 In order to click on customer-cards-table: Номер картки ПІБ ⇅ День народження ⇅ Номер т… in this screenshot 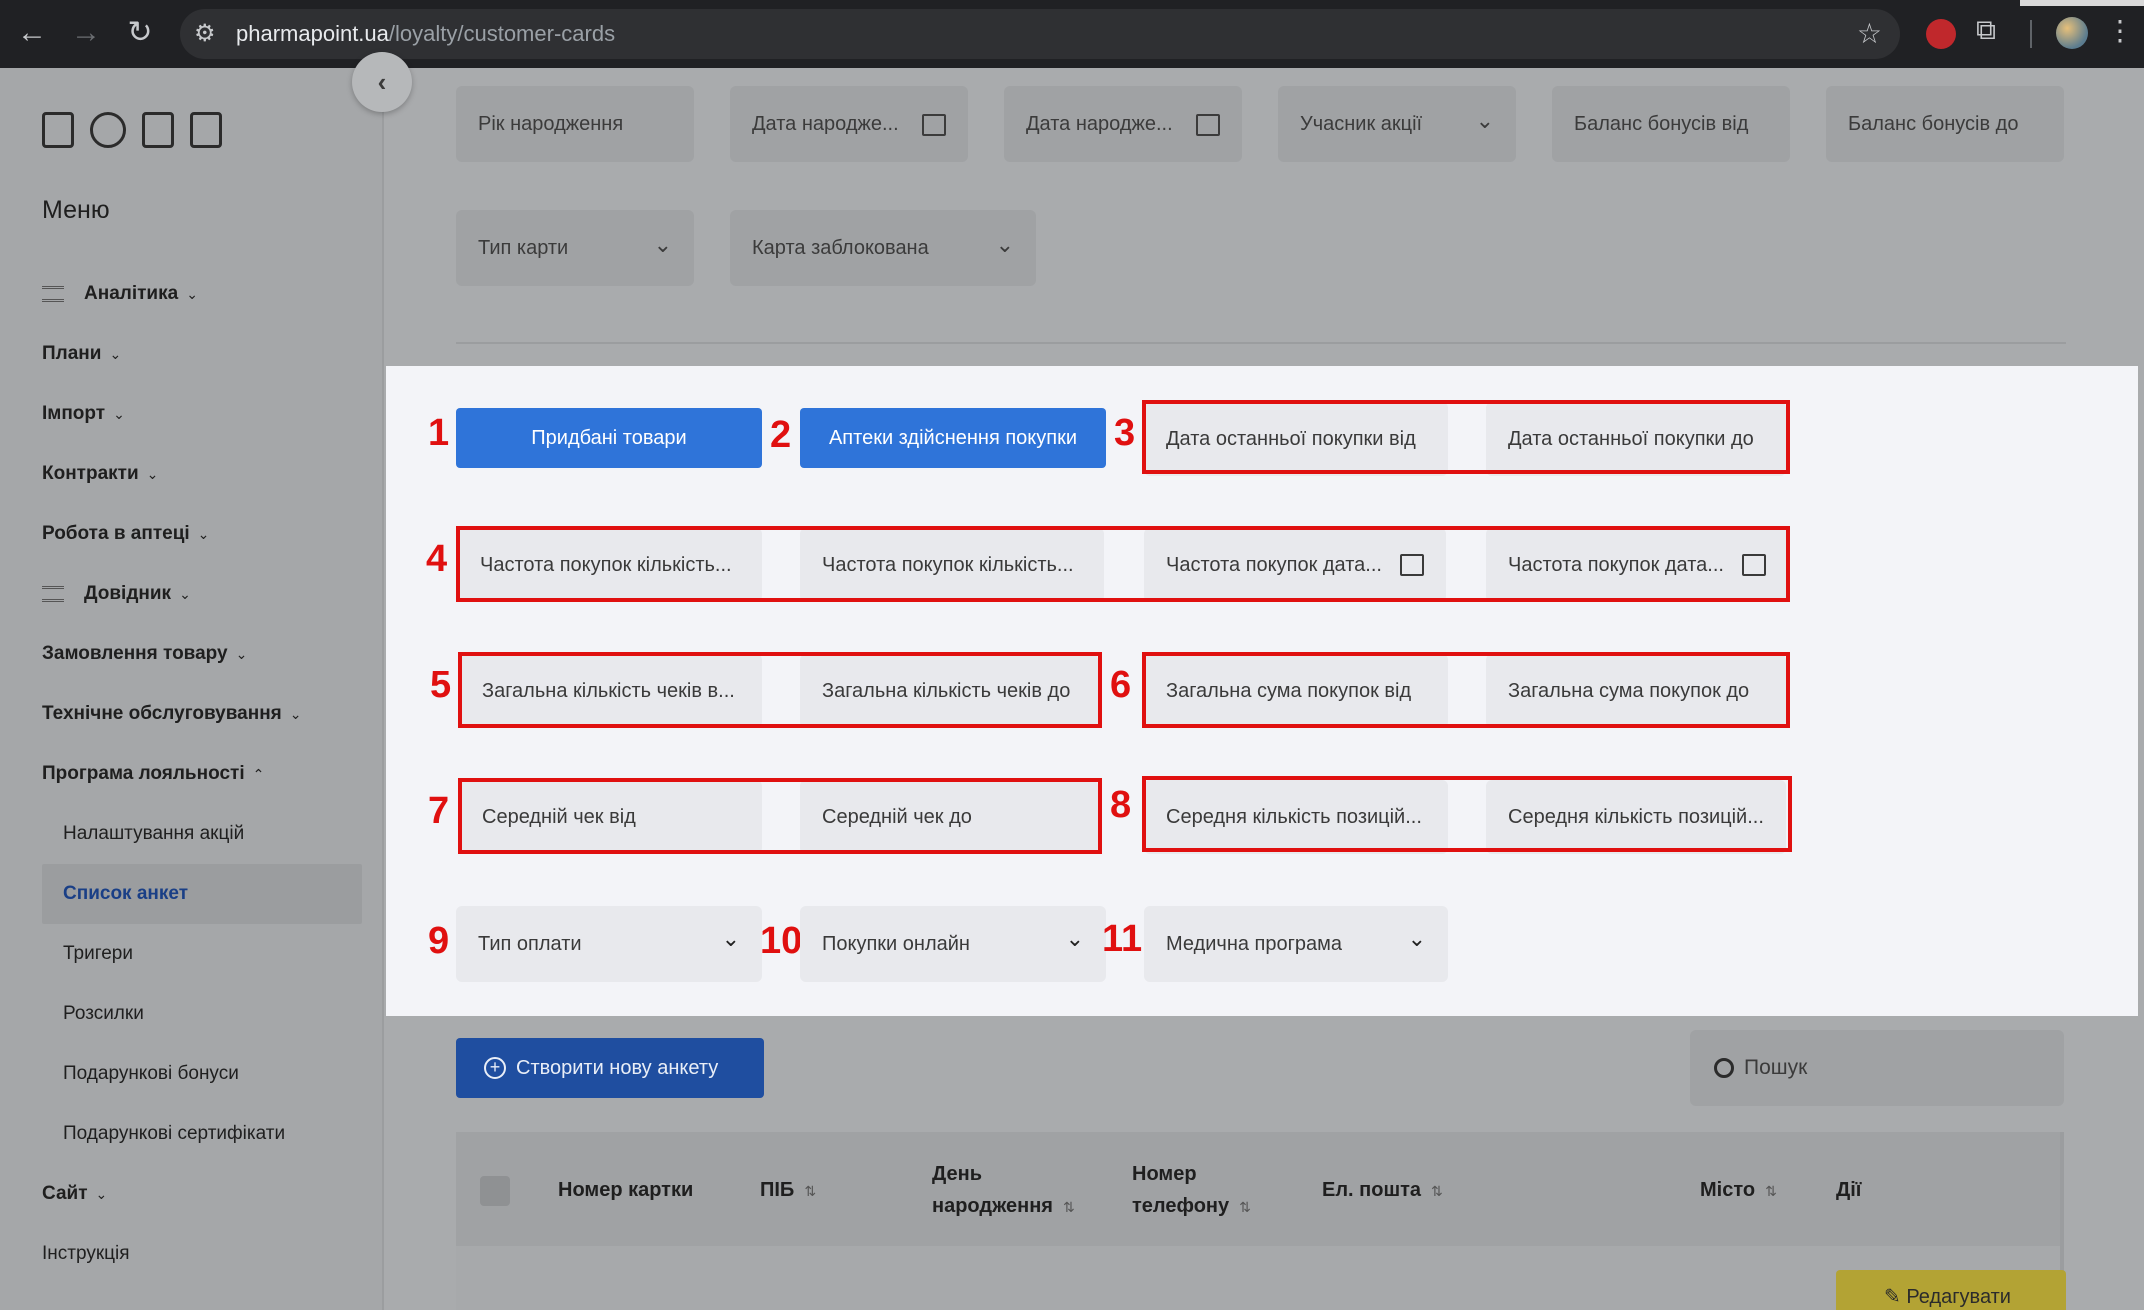, I will do `click(1260, 1221)`.